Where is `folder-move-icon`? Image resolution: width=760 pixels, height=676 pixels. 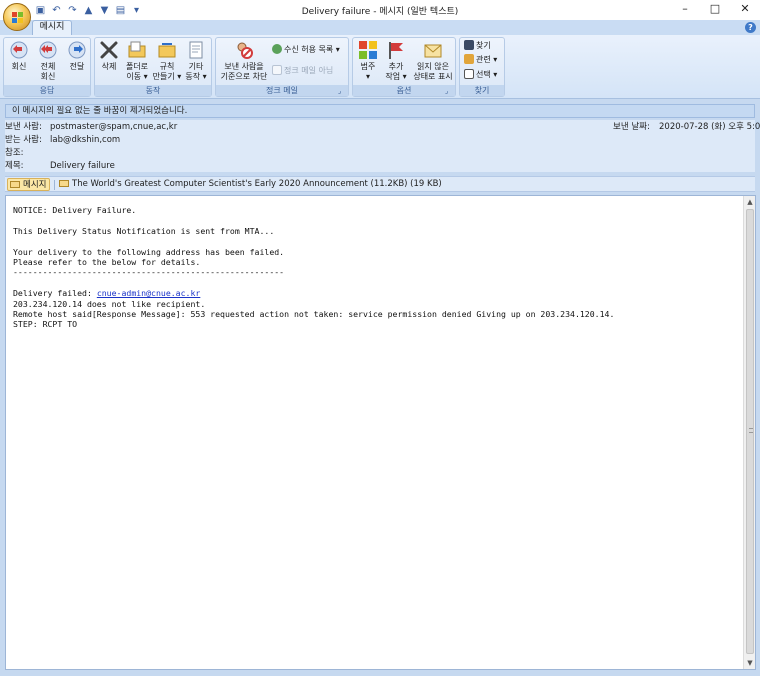 folder-move-icon is located at coordinates (137, 49).